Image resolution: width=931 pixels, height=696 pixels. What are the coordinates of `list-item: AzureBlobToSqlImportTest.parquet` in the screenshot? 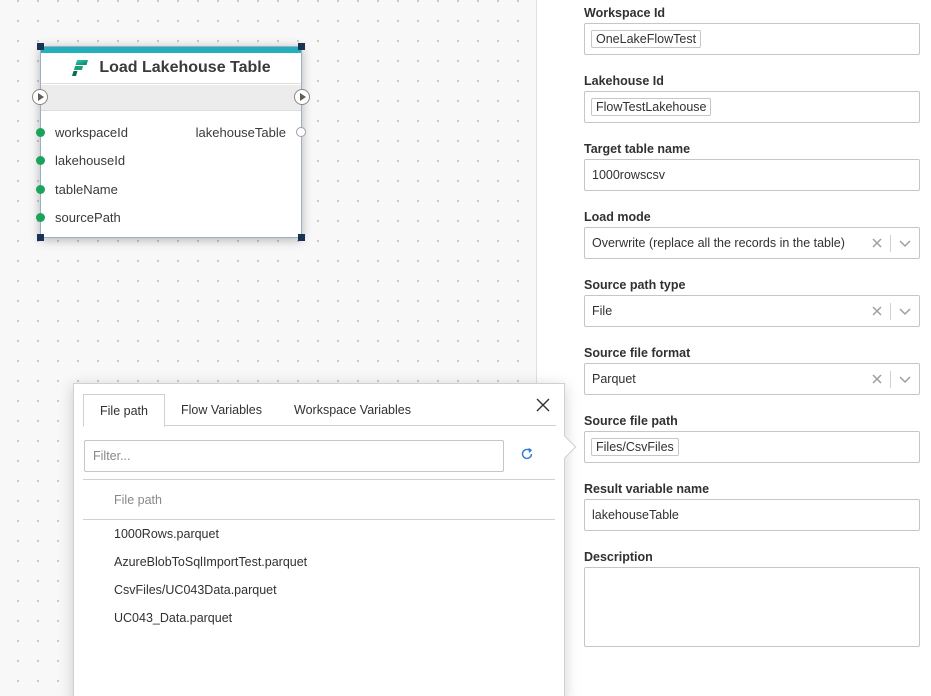 It's located at (319, 562).